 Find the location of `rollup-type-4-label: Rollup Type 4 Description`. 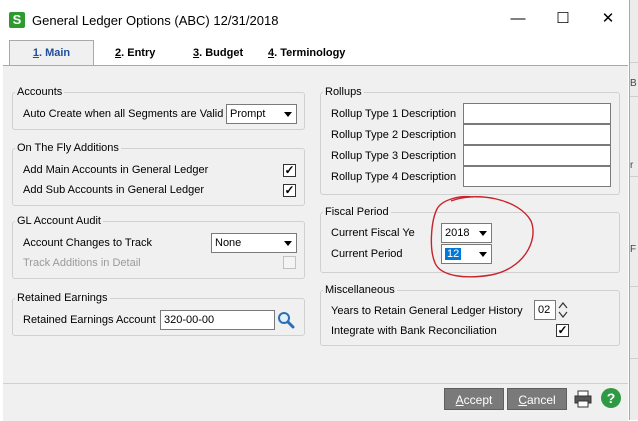

rollup-type-4-label: Rollup Type 4 Description is located at coordinates (394, 177).